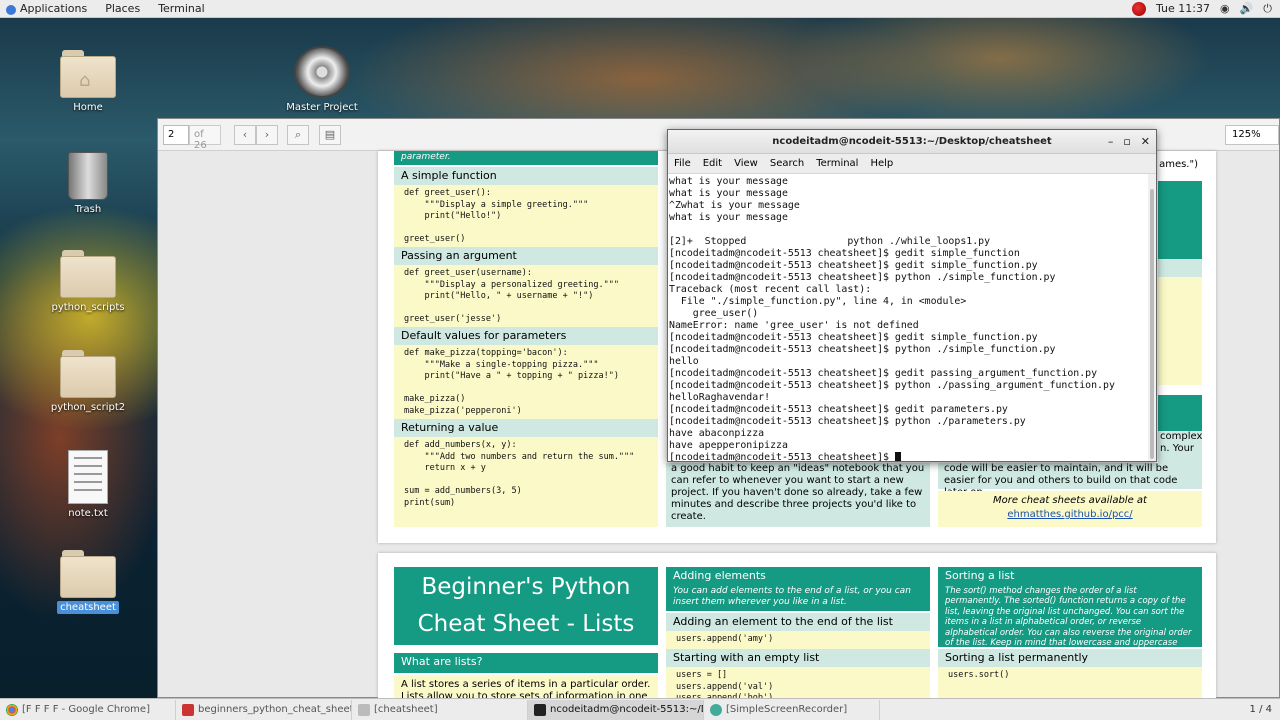 The image size is (1280, 720). What do you see at coordinates (526, 624) in the screenshot?
I see `title-line: Cheat Sheet - Lists` at bounding box center [526, 624].